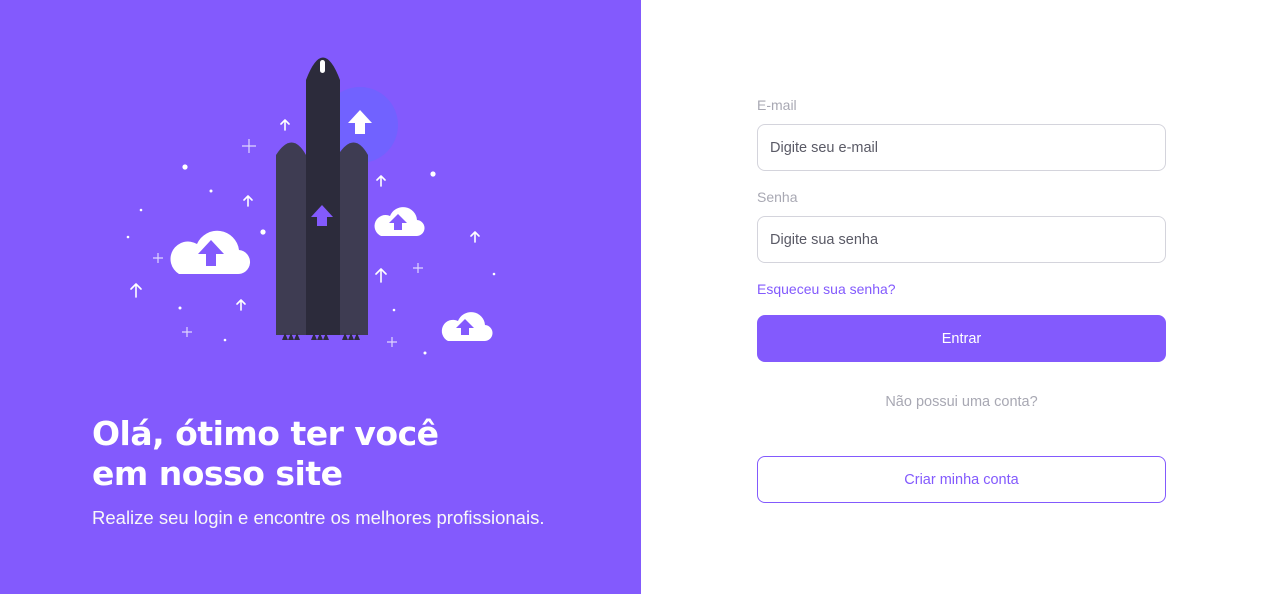  What do you see at coordinates (777, 105) in the screenshot?
I see `email-label: E-mail` at bounding box center [777, 105].